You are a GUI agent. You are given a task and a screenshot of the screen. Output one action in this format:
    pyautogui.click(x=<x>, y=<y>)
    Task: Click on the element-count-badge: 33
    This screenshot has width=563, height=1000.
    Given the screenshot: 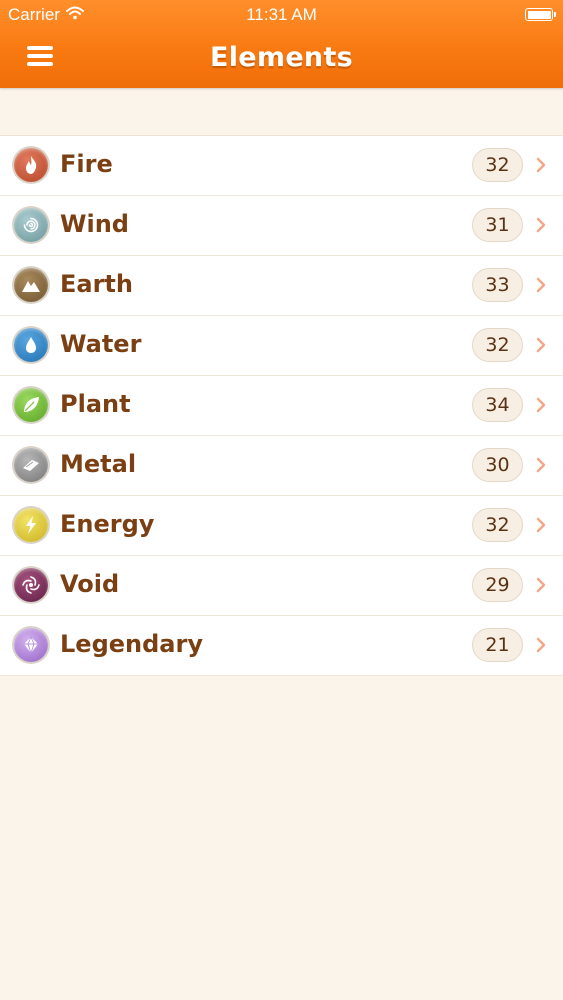 What is the action you would take?
    pyautogui.click(x=497, y=285)
    